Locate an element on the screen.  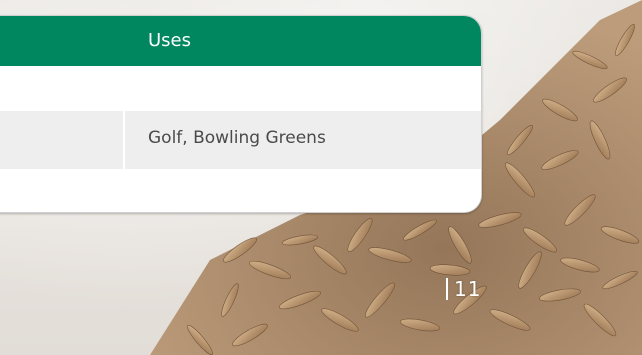
page-number-divider is located at coordinates (447, 289).